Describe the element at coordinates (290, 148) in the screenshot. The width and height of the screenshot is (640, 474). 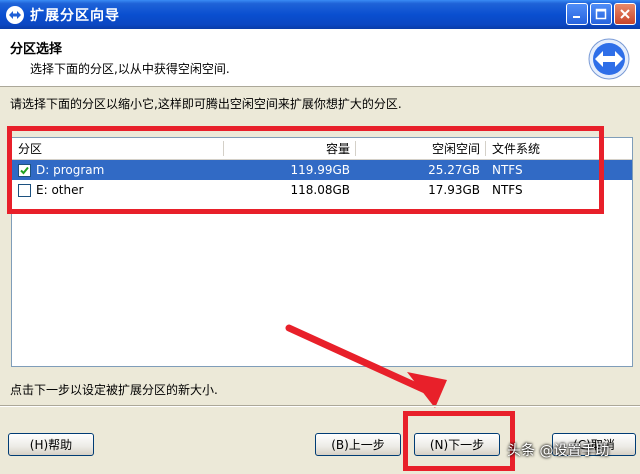
I see `column-header-capacity: 容量` at that location.